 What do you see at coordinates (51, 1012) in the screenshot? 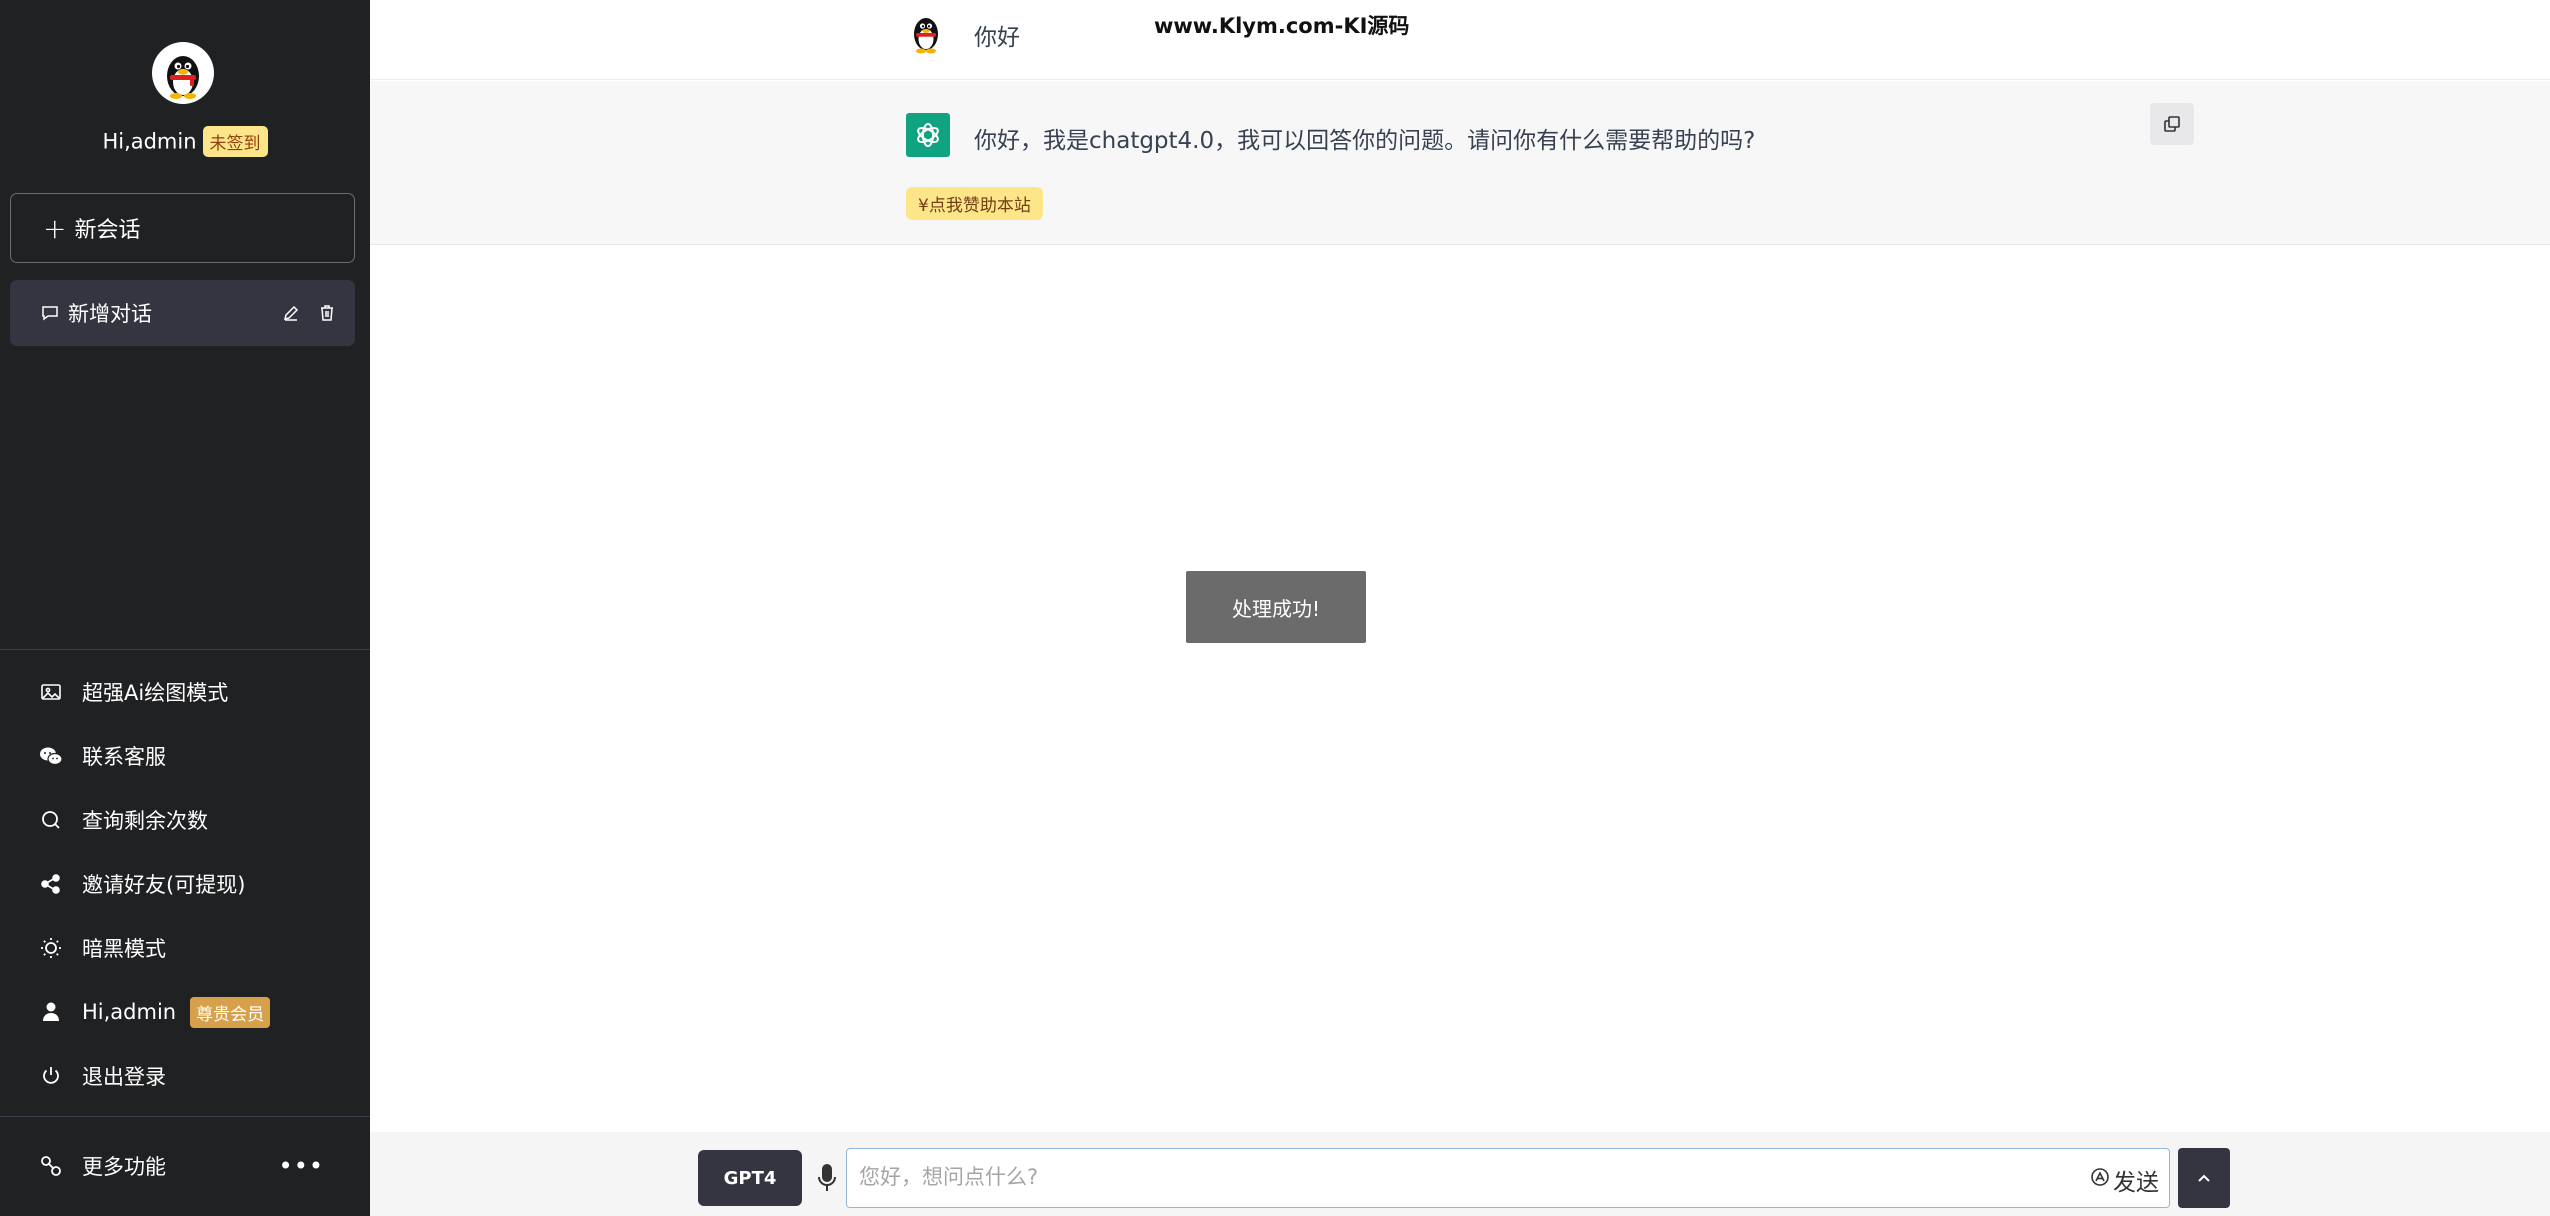
I see `user-icon` at bounding box center [51, 1012].